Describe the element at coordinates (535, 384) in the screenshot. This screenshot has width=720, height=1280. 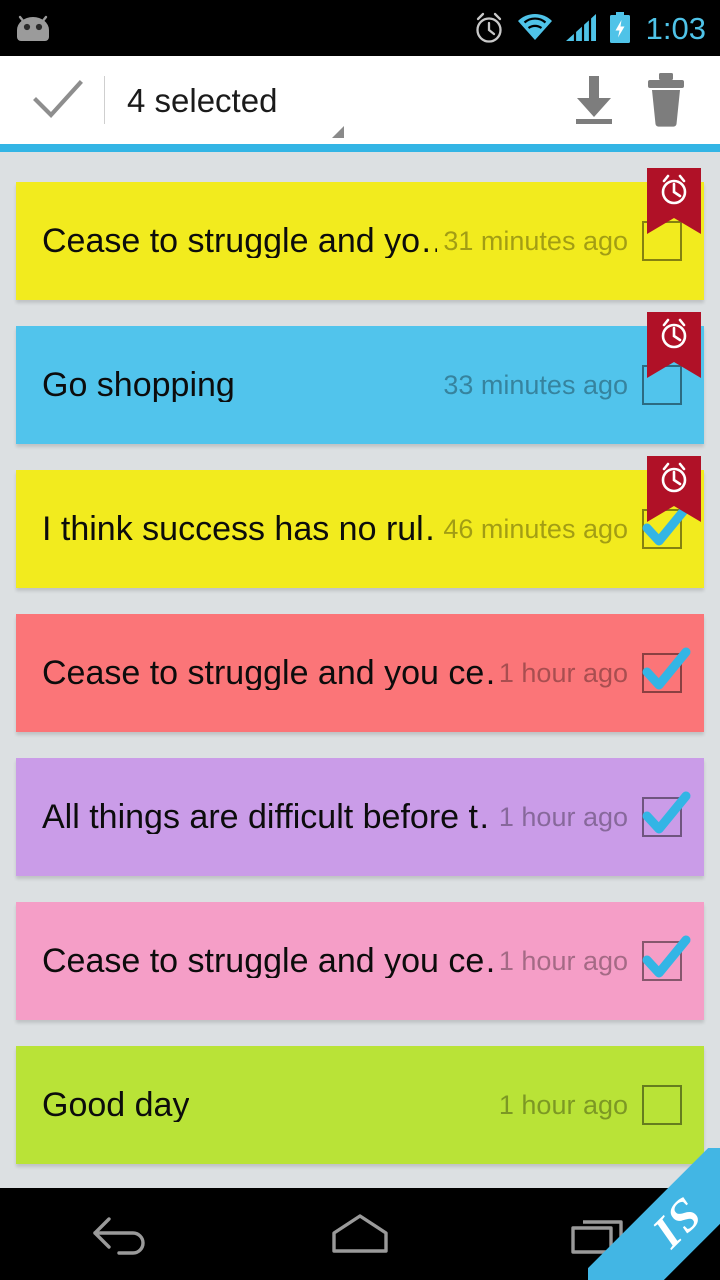
I see `note-timestamp: 33 minutes ago` at that location.